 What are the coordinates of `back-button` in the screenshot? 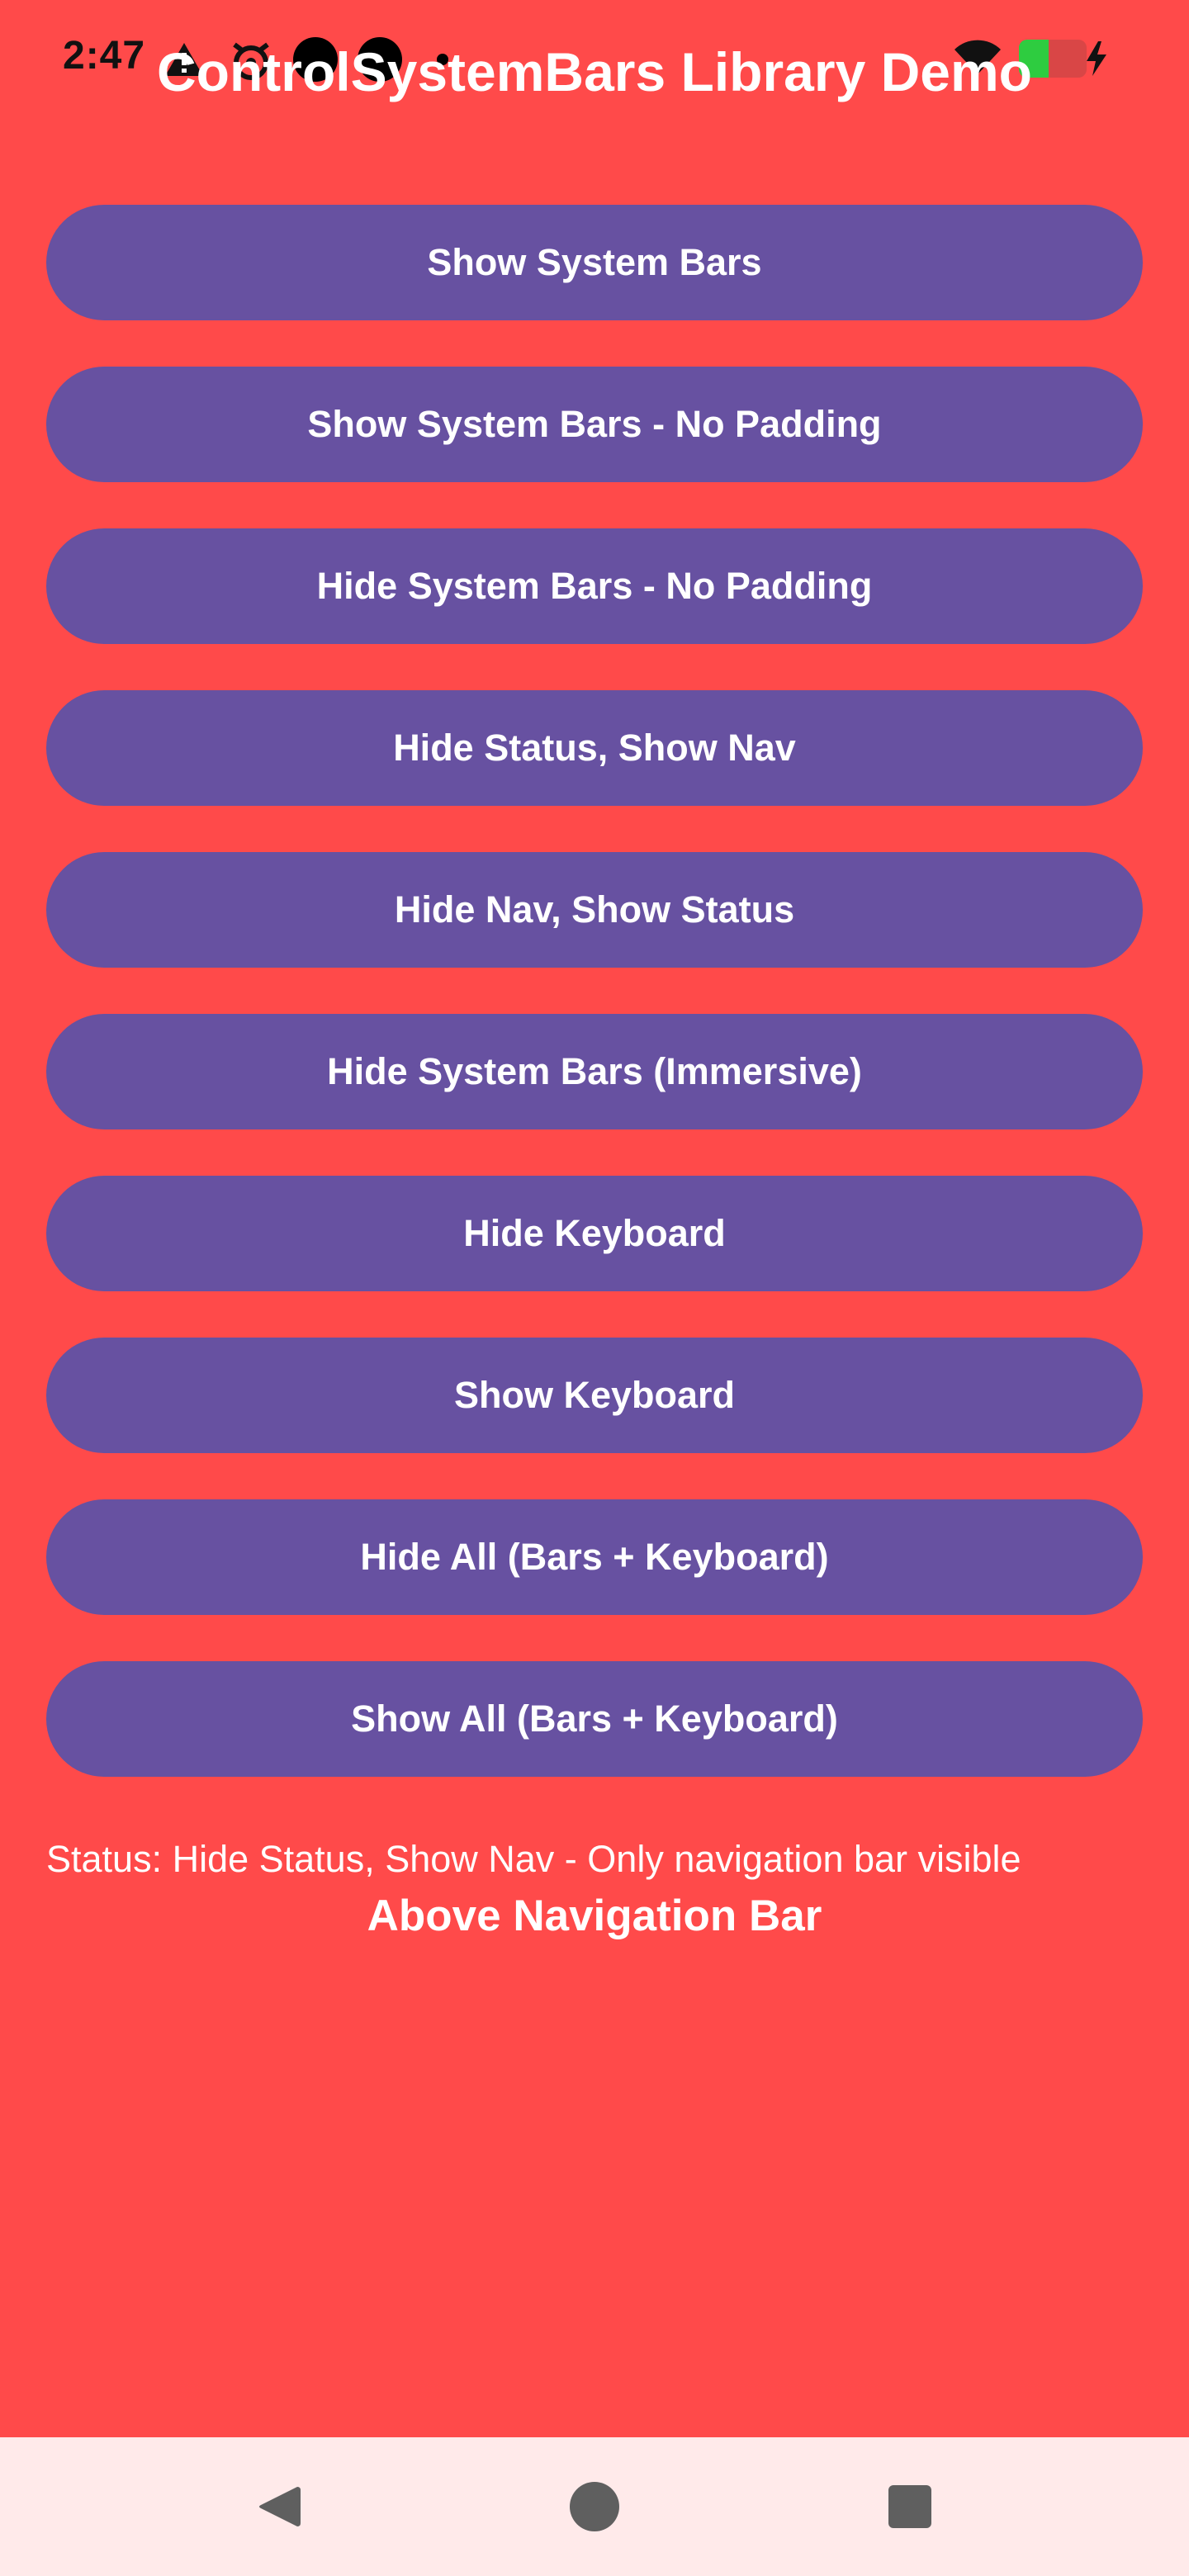 It's located at (279, 2506).